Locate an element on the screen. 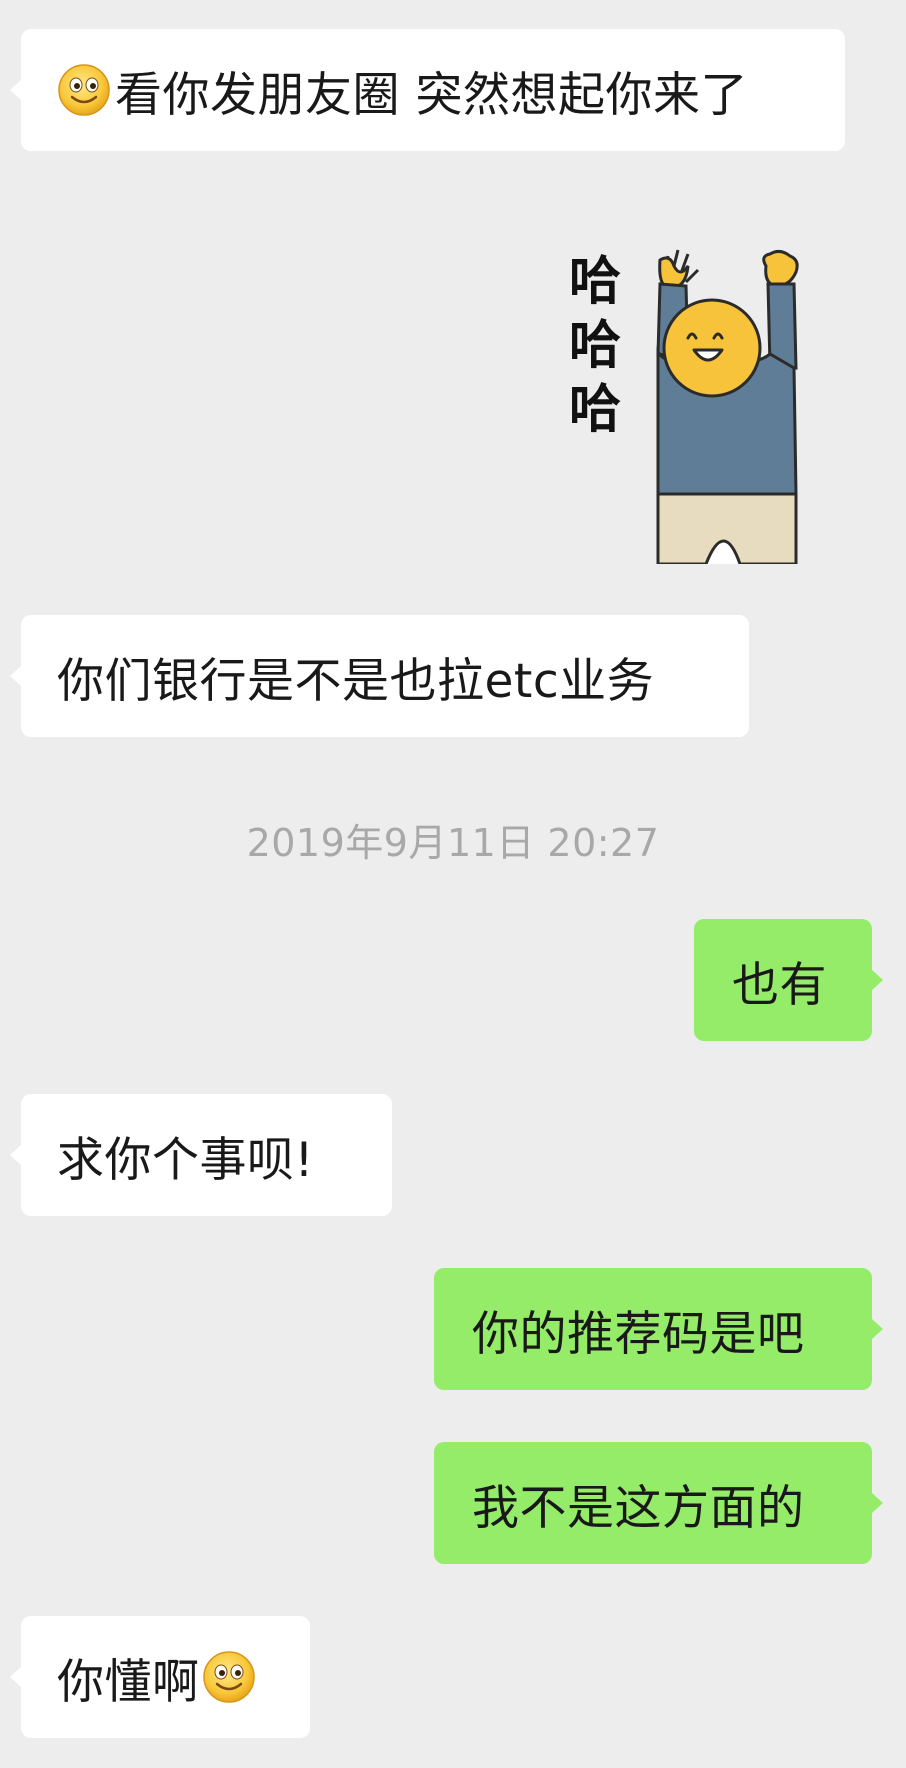  incoming-message-bubble: 你们银行是不是也拉etc业务 is located at coordinates (379, 676).